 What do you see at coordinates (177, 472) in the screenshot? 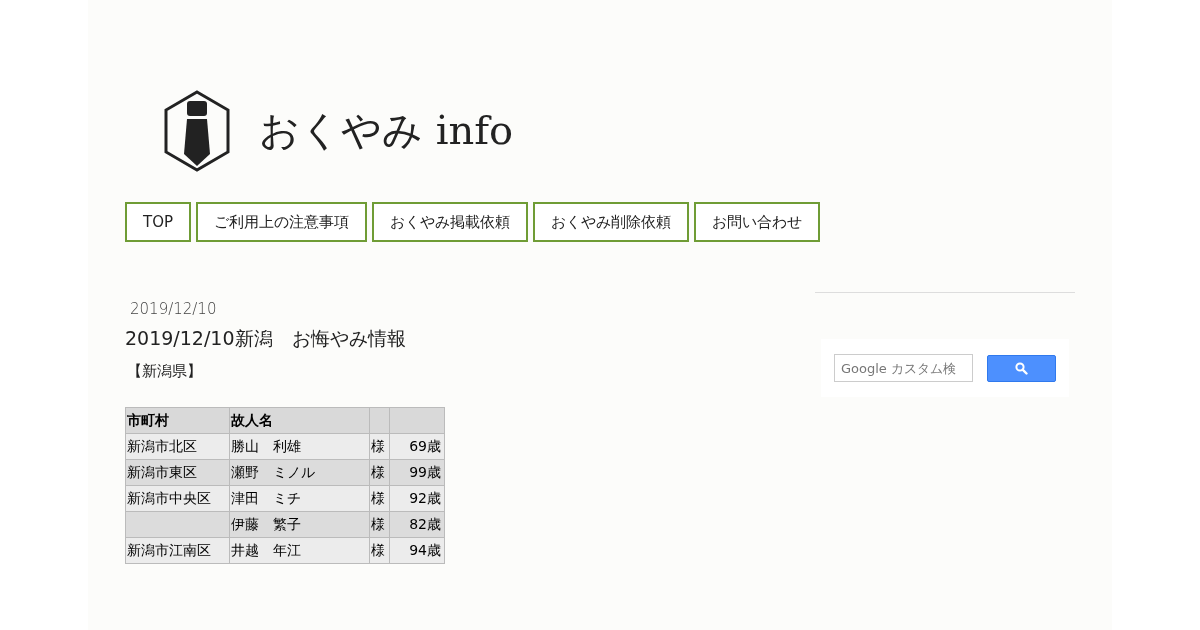
I see `table-cell: 新潟市東区` at bounding box center [177, 472].